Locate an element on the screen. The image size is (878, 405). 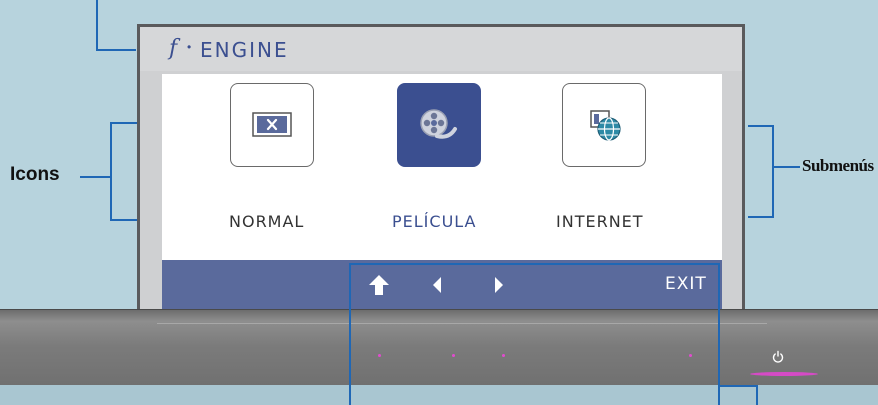
web-globe-icon is located at coordinates (605, 125).